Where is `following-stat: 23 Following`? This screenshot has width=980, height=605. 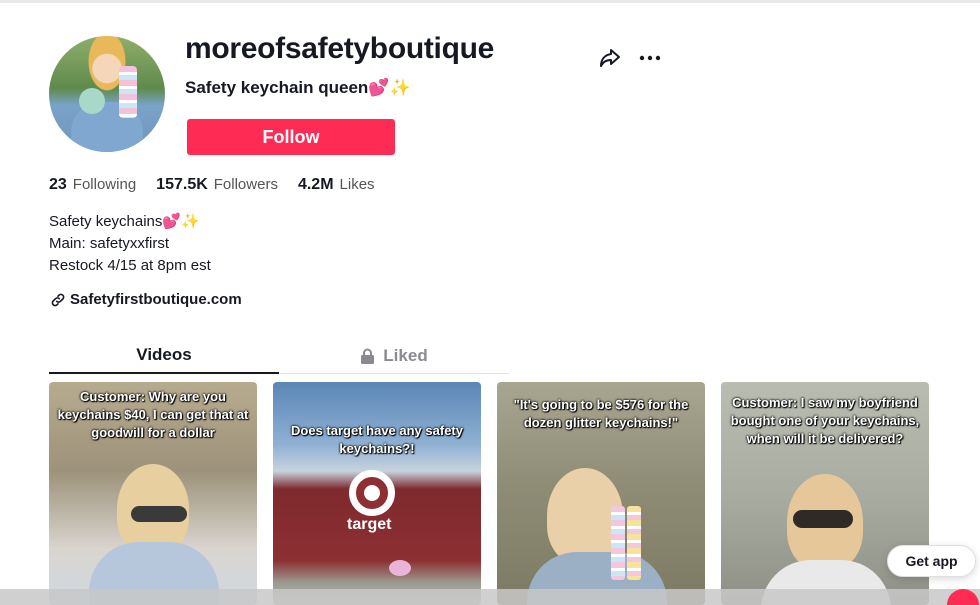 following-stat: 23 Following is located at coordinates (92, 185).